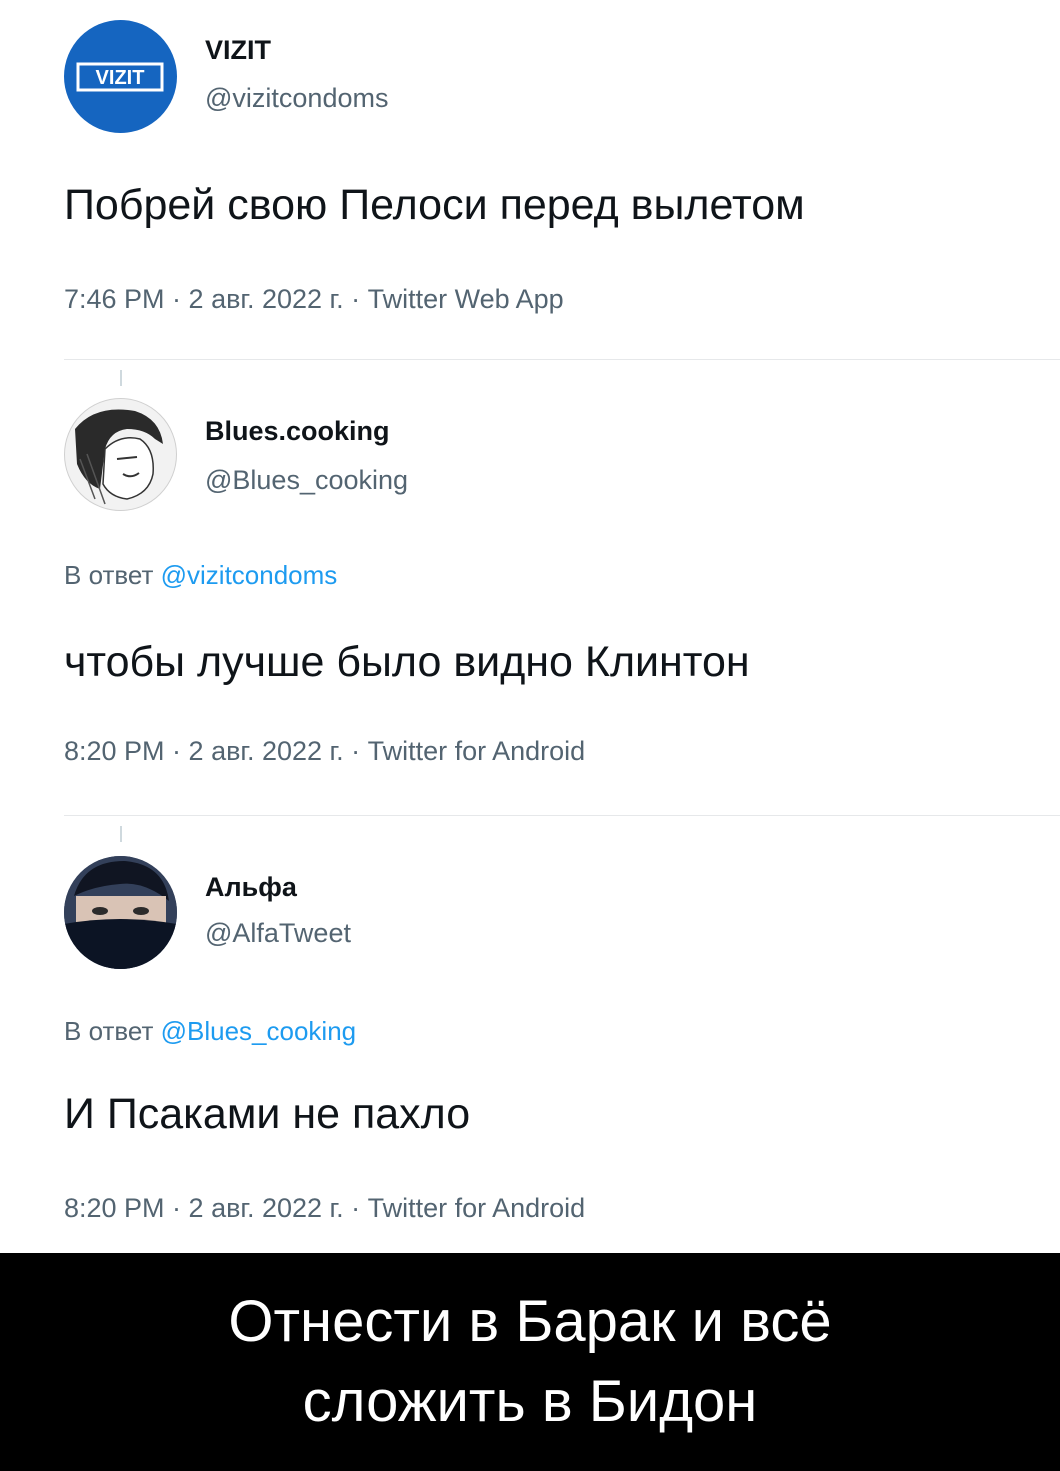 The image size is (1060, 1471). I want to click on meme-caption: Отнести в Барак и всё сложить в Бидон, so click(530, 1362).